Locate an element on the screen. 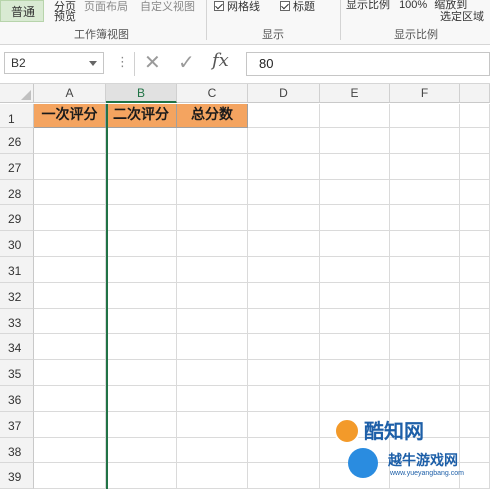 The image size is (490, 493). row-header-36: 36 is located at coordinates (17, 399).